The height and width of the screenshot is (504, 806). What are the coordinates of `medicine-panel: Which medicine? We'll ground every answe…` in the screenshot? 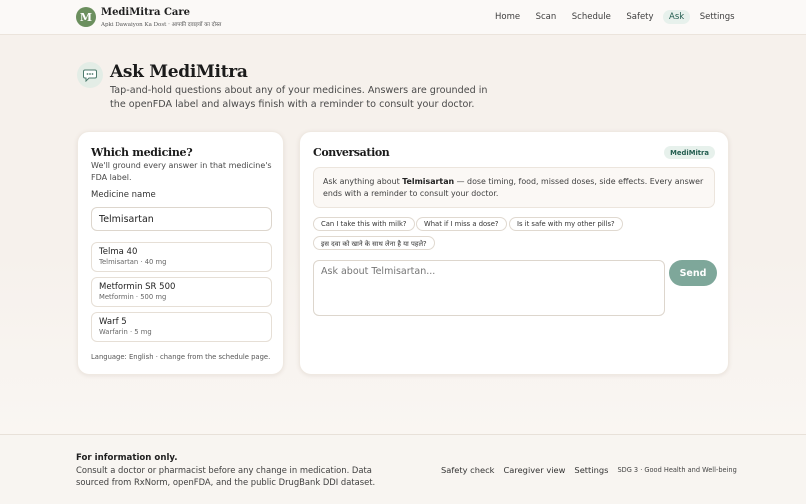 It's located at (180, 253).